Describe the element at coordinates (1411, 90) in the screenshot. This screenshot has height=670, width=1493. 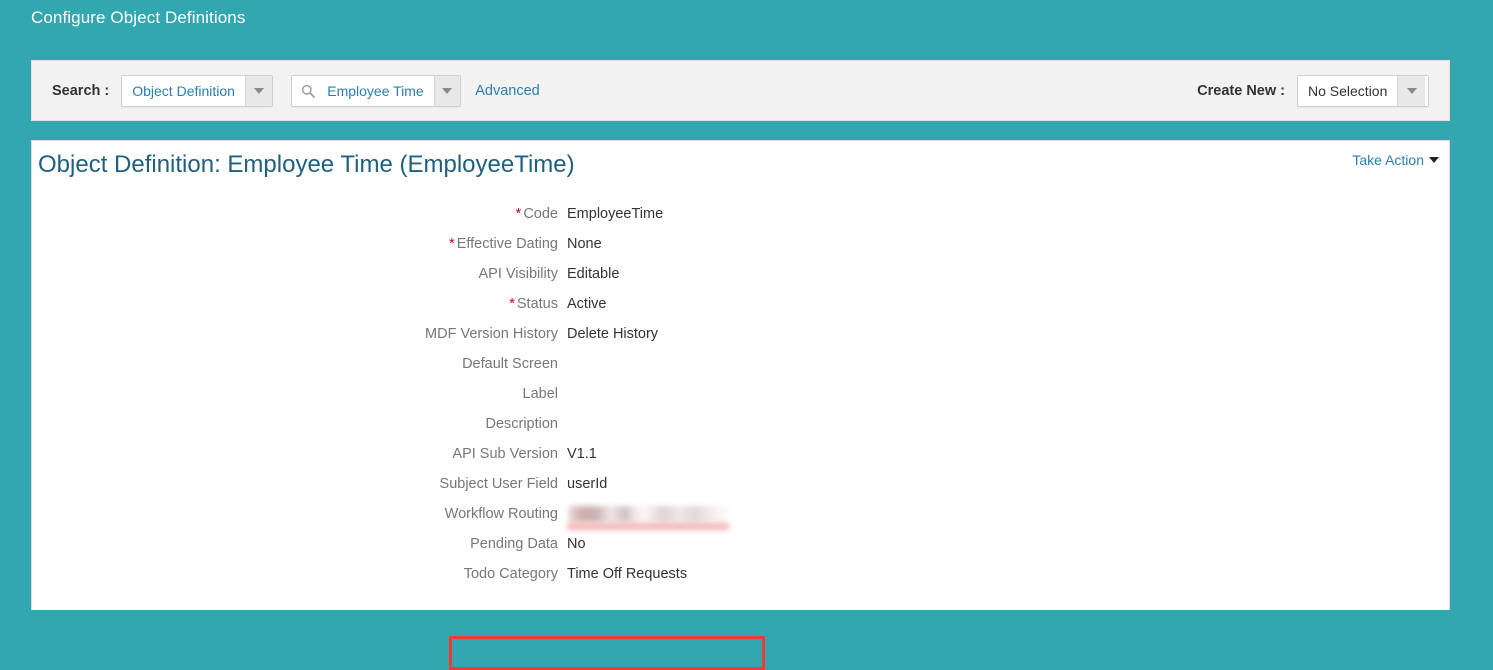
I see `create-new-chevron-down-icon` at that location.